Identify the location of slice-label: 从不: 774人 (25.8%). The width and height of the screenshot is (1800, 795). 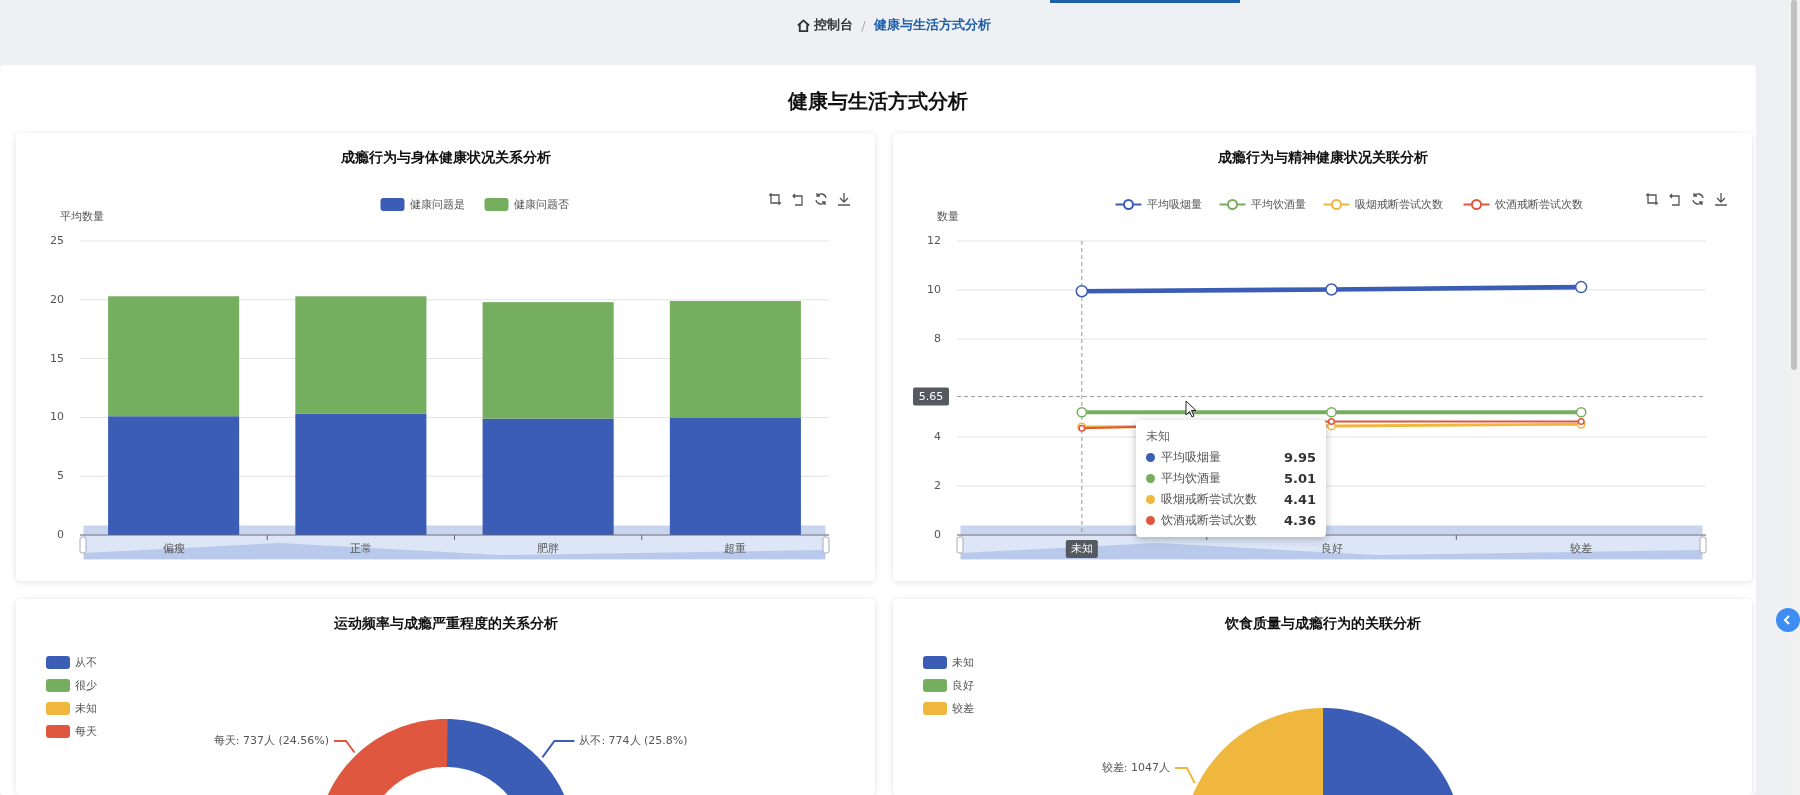
(633, 740).